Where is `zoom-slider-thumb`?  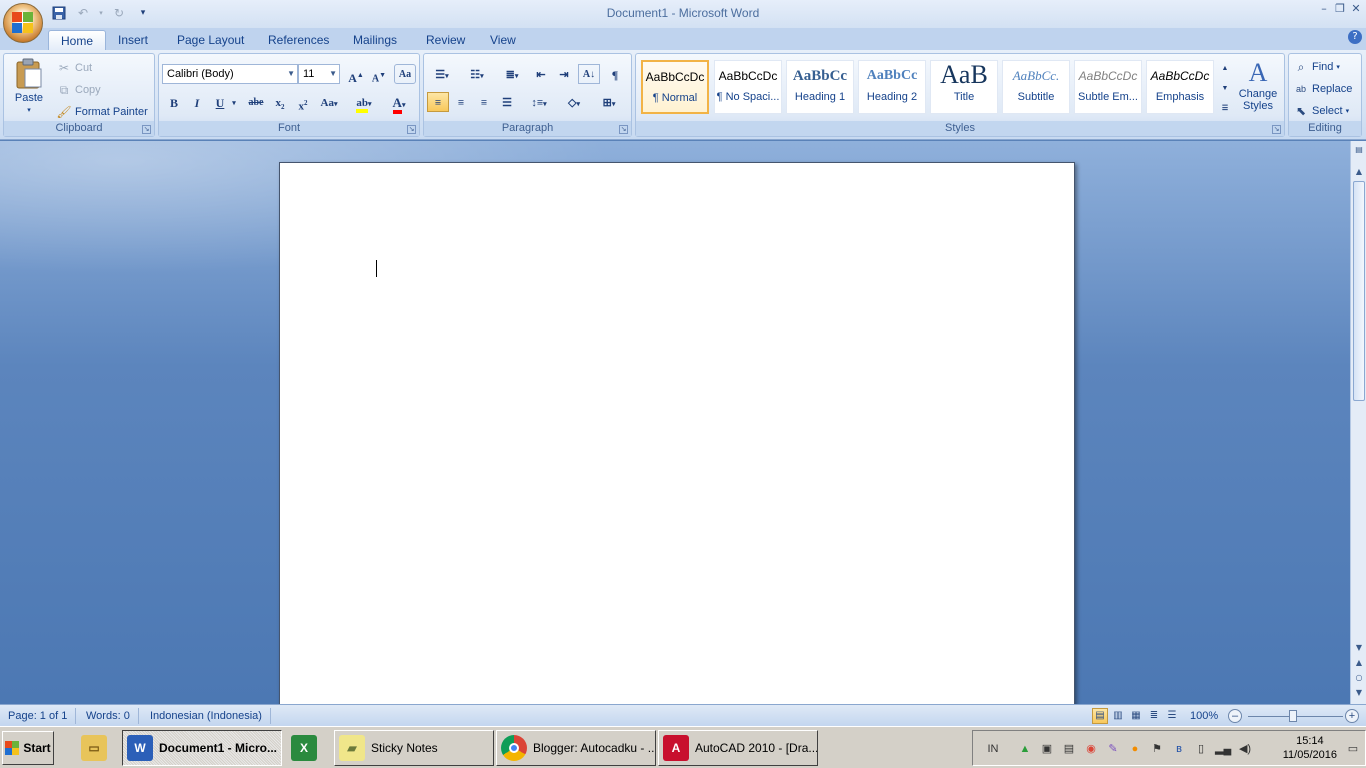
zoom-slider-thumb is located at coordinates (1293, 716).